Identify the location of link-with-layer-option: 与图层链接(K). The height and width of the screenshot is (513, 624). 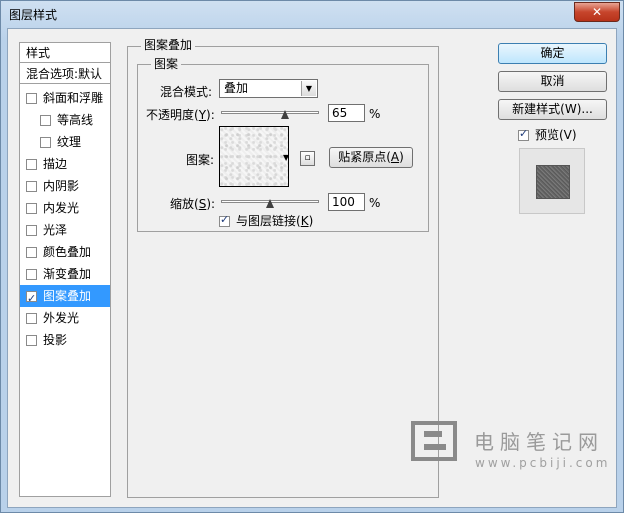
(266, 220).